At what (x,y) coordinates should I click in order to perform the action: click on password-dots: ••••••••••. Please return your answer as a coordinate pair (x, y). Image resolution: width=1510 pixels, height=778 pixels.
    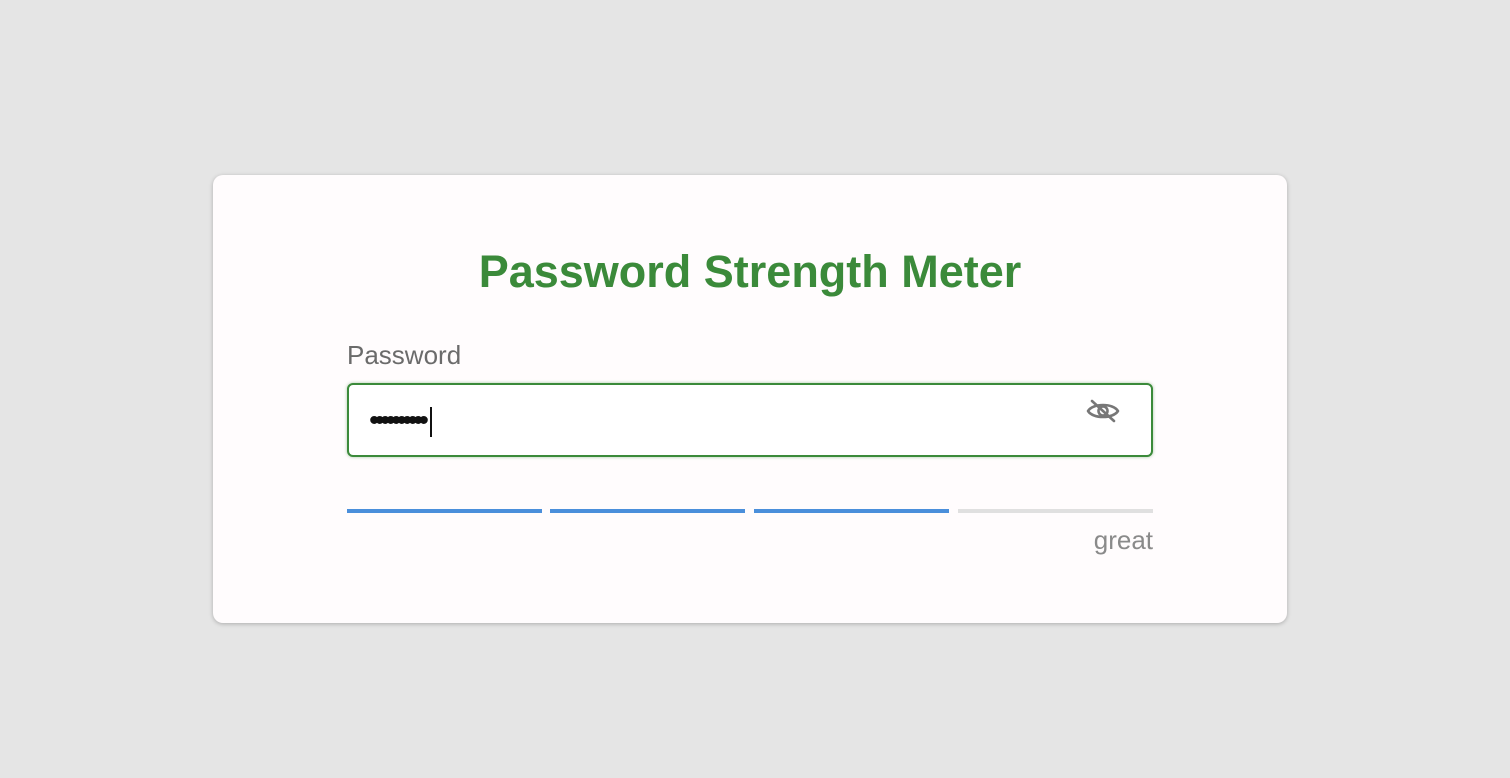
    Looking at the image, I should click on (399, 420).